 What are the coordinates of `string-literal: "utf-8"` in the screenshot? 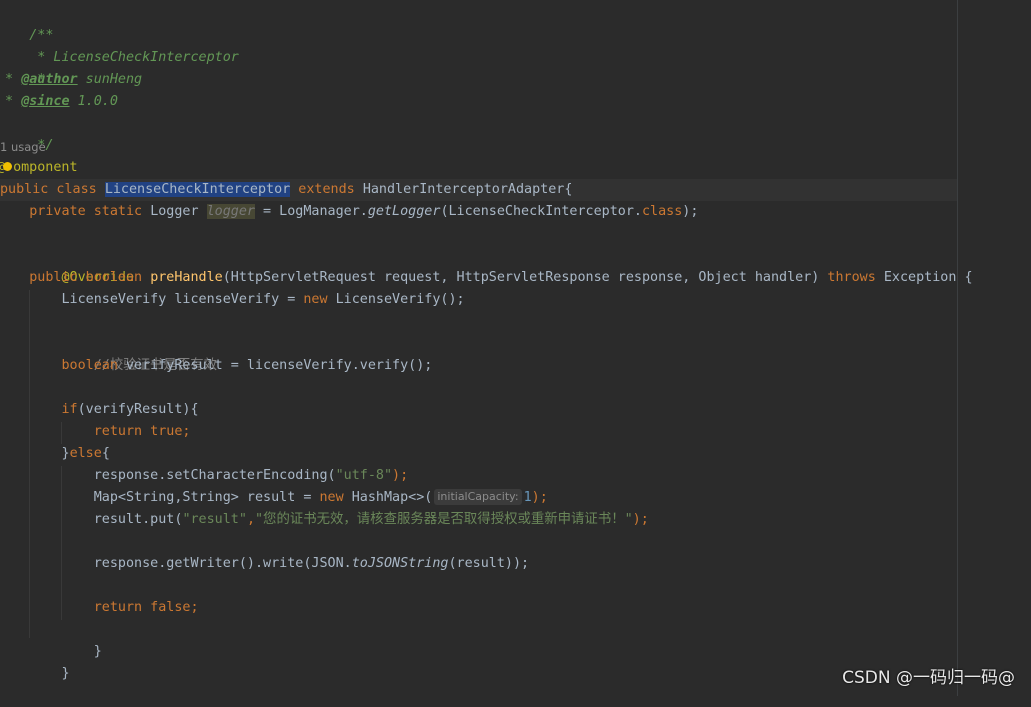 It's located at (364, 475).